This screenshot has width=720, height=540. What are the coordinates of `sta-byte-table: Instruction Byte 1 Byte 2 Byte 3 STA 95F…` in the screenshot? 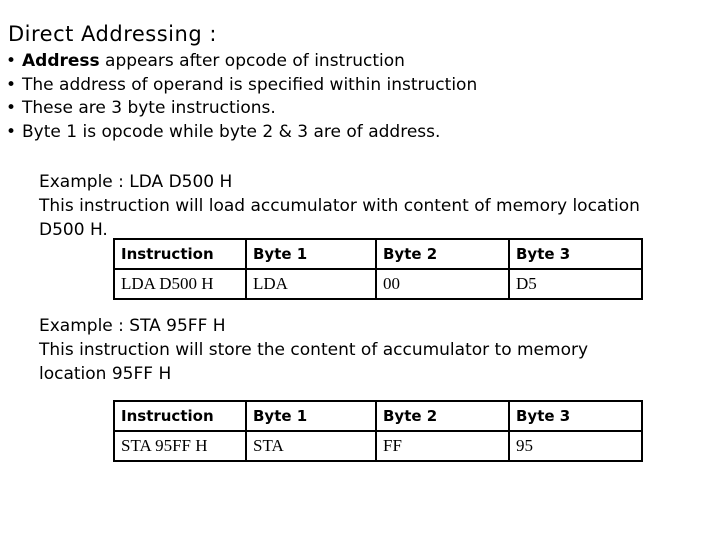 It's located at (378, 431).